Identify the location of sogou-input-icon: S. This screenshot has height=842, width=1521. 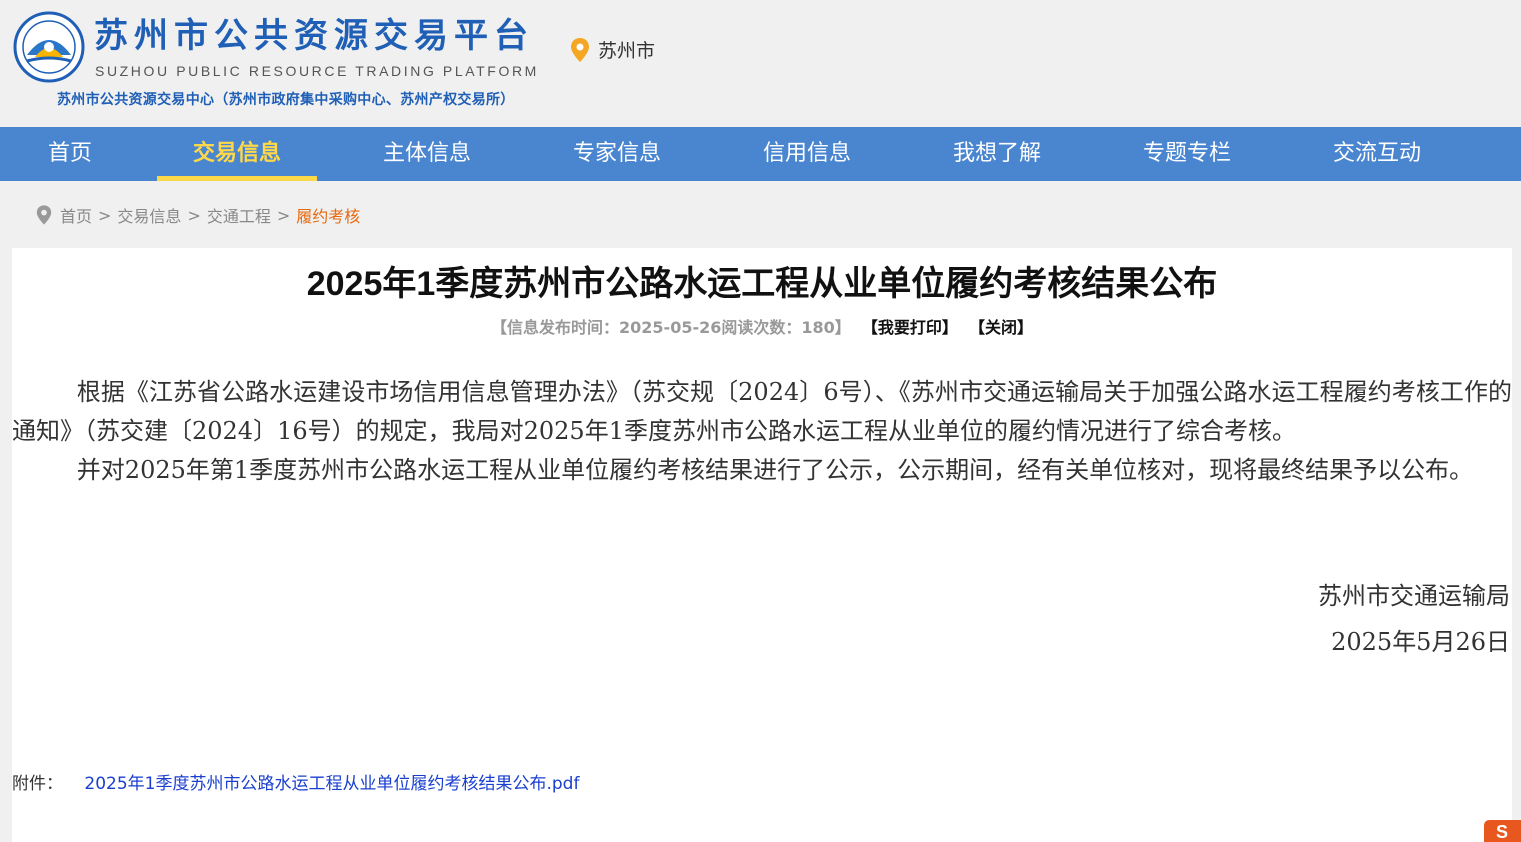
(1499, 830).